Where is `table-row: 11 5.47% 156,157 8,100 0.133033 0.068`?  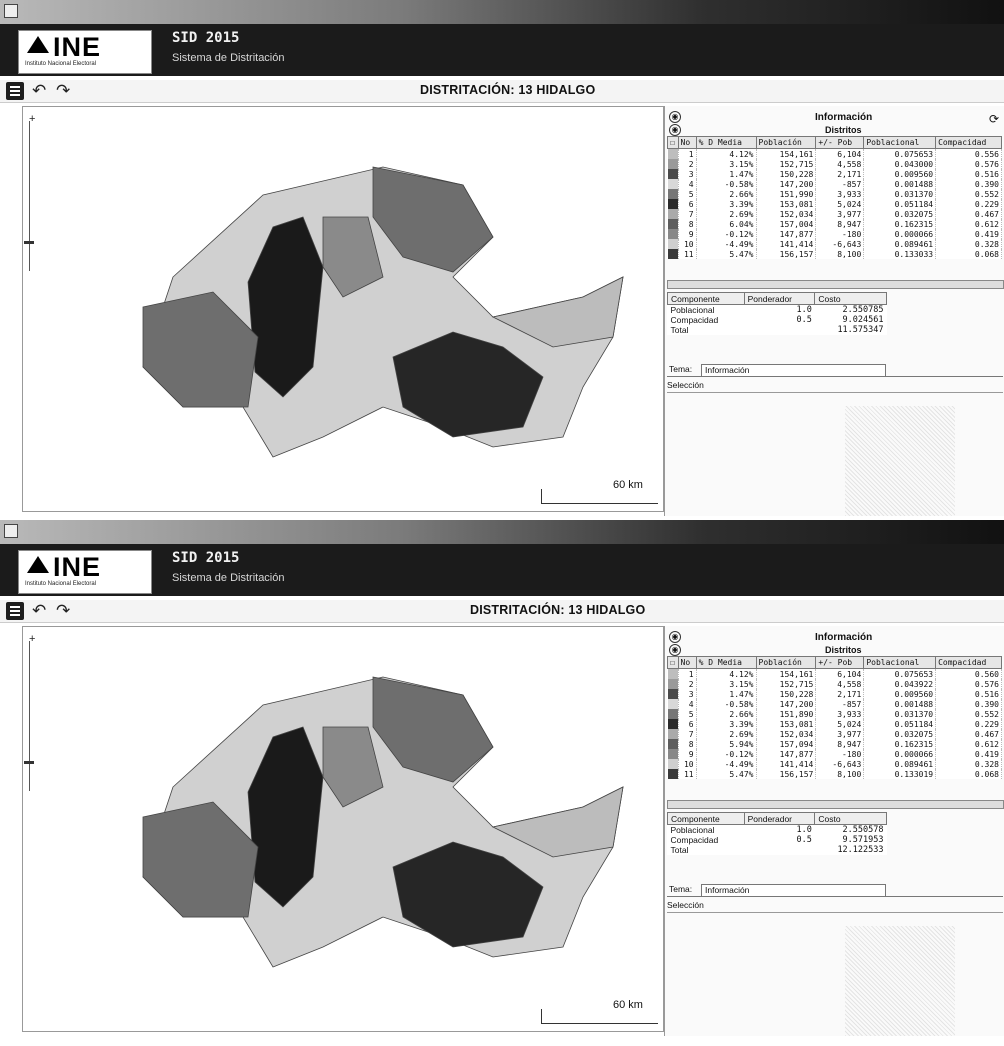 table-row: 11 5.47% 156,157 8,100 0.133033 0.068 is located at coordinates (834, 254).